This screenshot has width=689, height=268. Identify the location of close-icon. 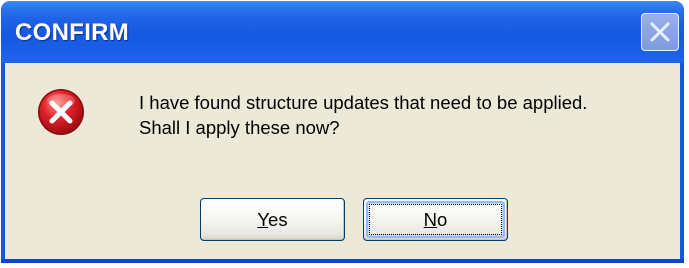
(660, 32).